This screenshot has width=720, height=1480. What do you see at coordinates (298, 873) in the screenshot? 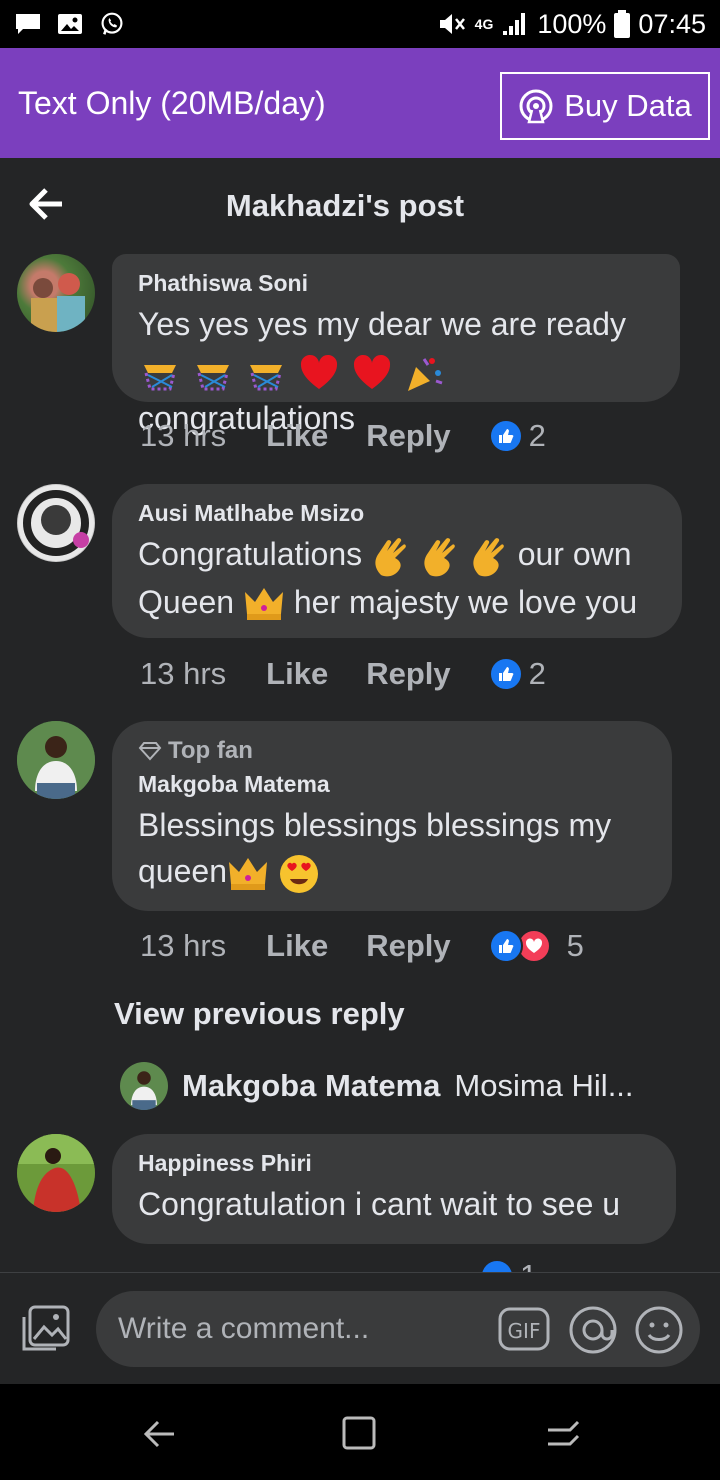
I see `heart-eyes-face-icon` at bounding box center [298, 873].